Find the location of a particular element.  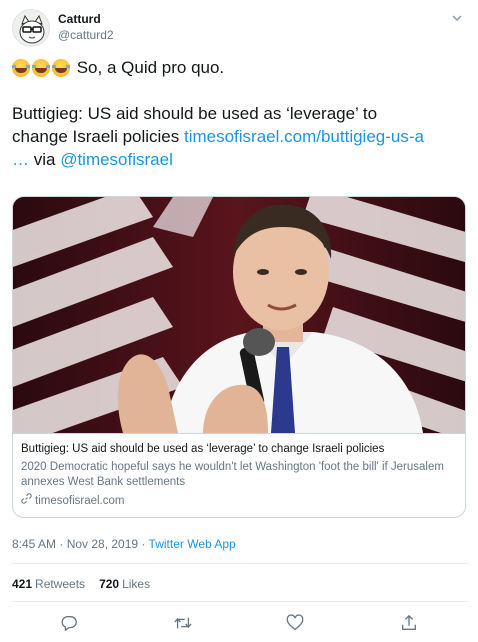

mention-link: @timesofisrael is located at coordinates (116, 159).